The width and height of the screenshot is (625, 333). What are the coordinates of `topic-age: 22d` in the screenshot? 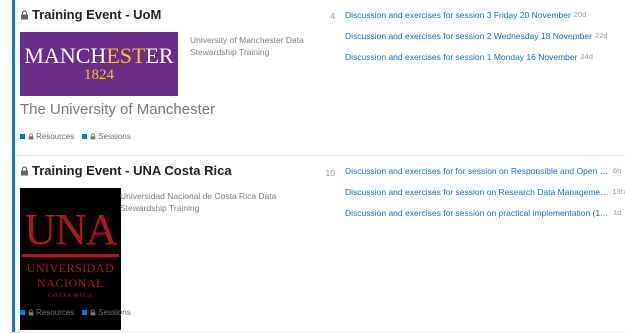 It's located at (601, 35).